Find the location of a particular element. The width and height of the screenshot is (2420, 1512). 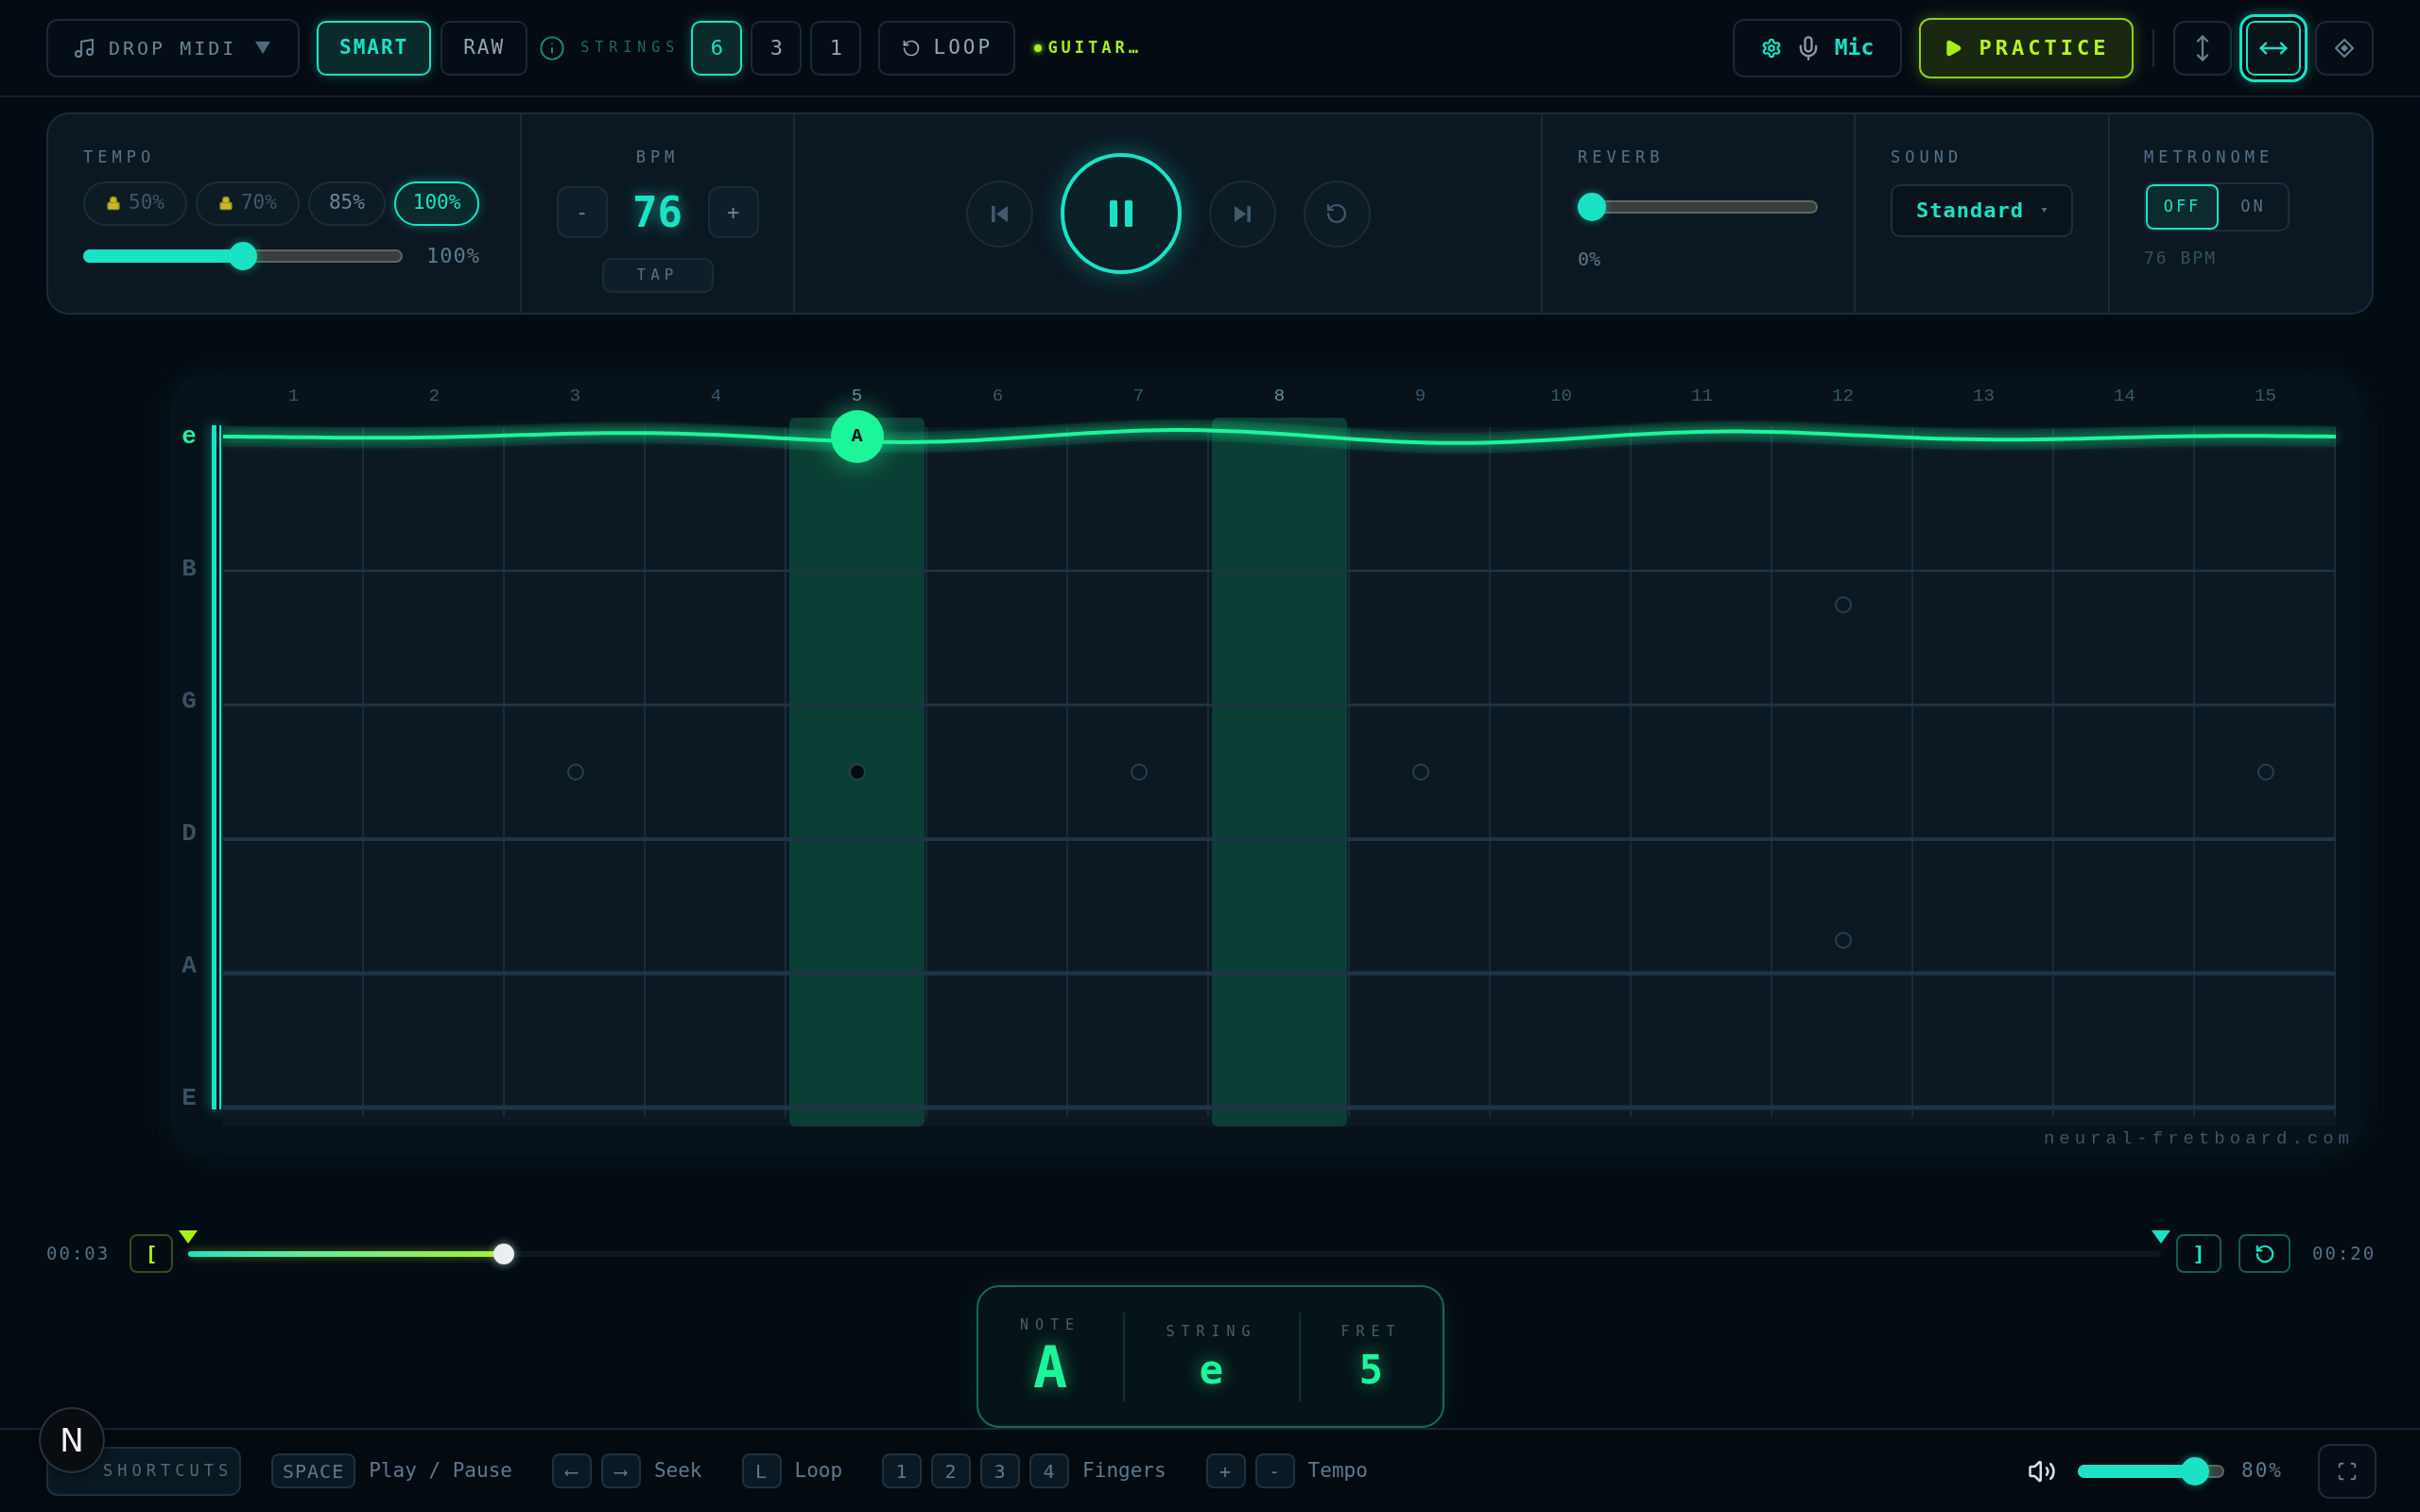

skip-forward-icon is located at coordinates (1242, 213).